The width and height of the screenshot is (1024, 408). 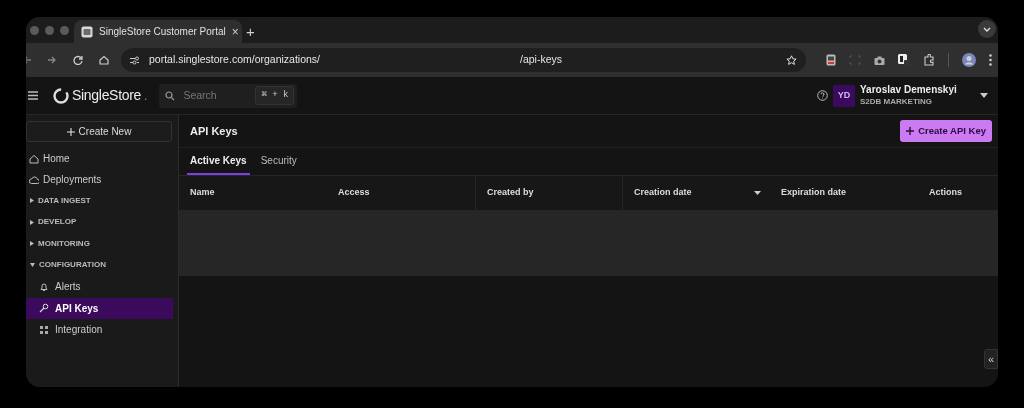 What do you see at coordinates (463, 60) in the screenshot?
I see `address-bar: portal.singlestore.com/organizations/ /api-keys` at bounding box center [463, 60].